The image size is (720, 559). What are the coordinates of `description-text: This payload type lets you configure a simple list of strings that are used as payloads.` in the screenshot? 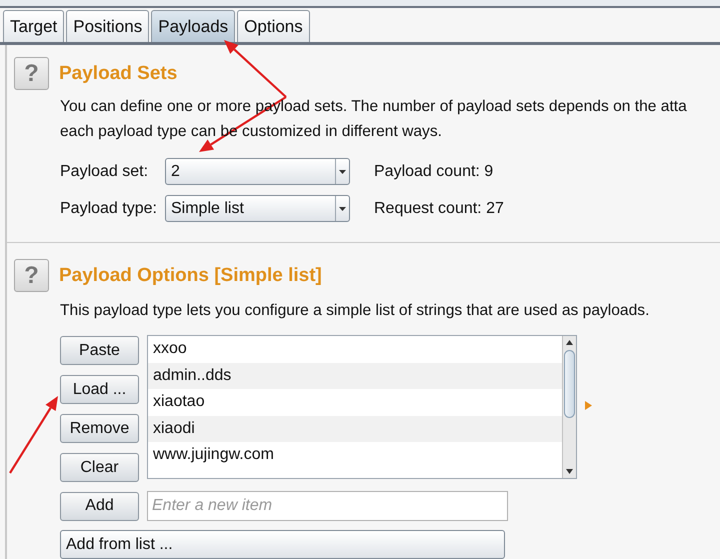 It's located at (355, 311).